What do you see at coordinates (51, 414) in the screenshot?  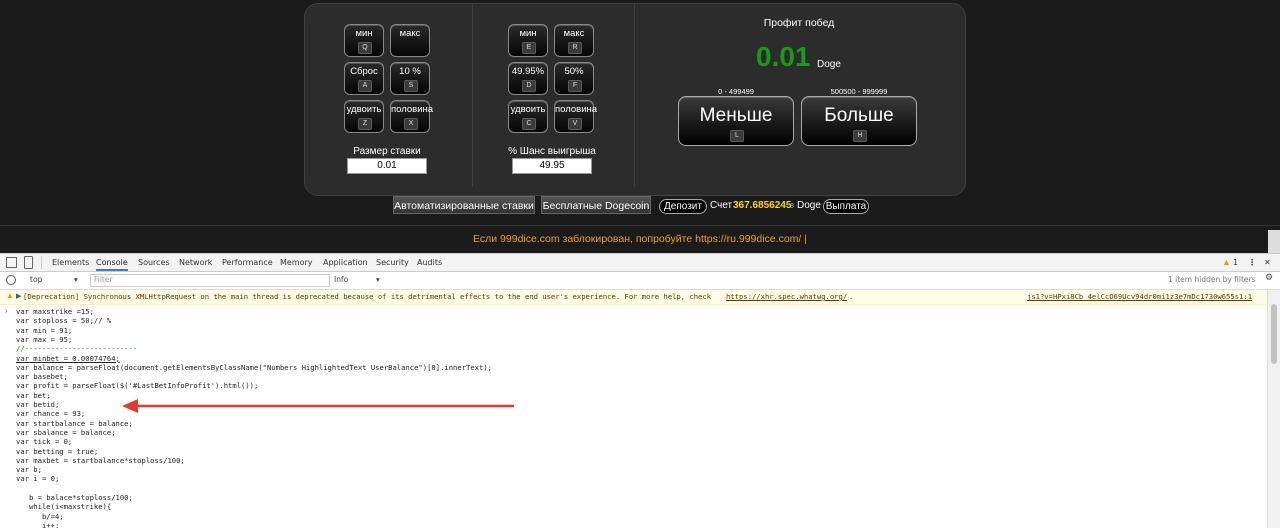 I see `code-line: var chance = 93;` at bounding box center [51, 414].